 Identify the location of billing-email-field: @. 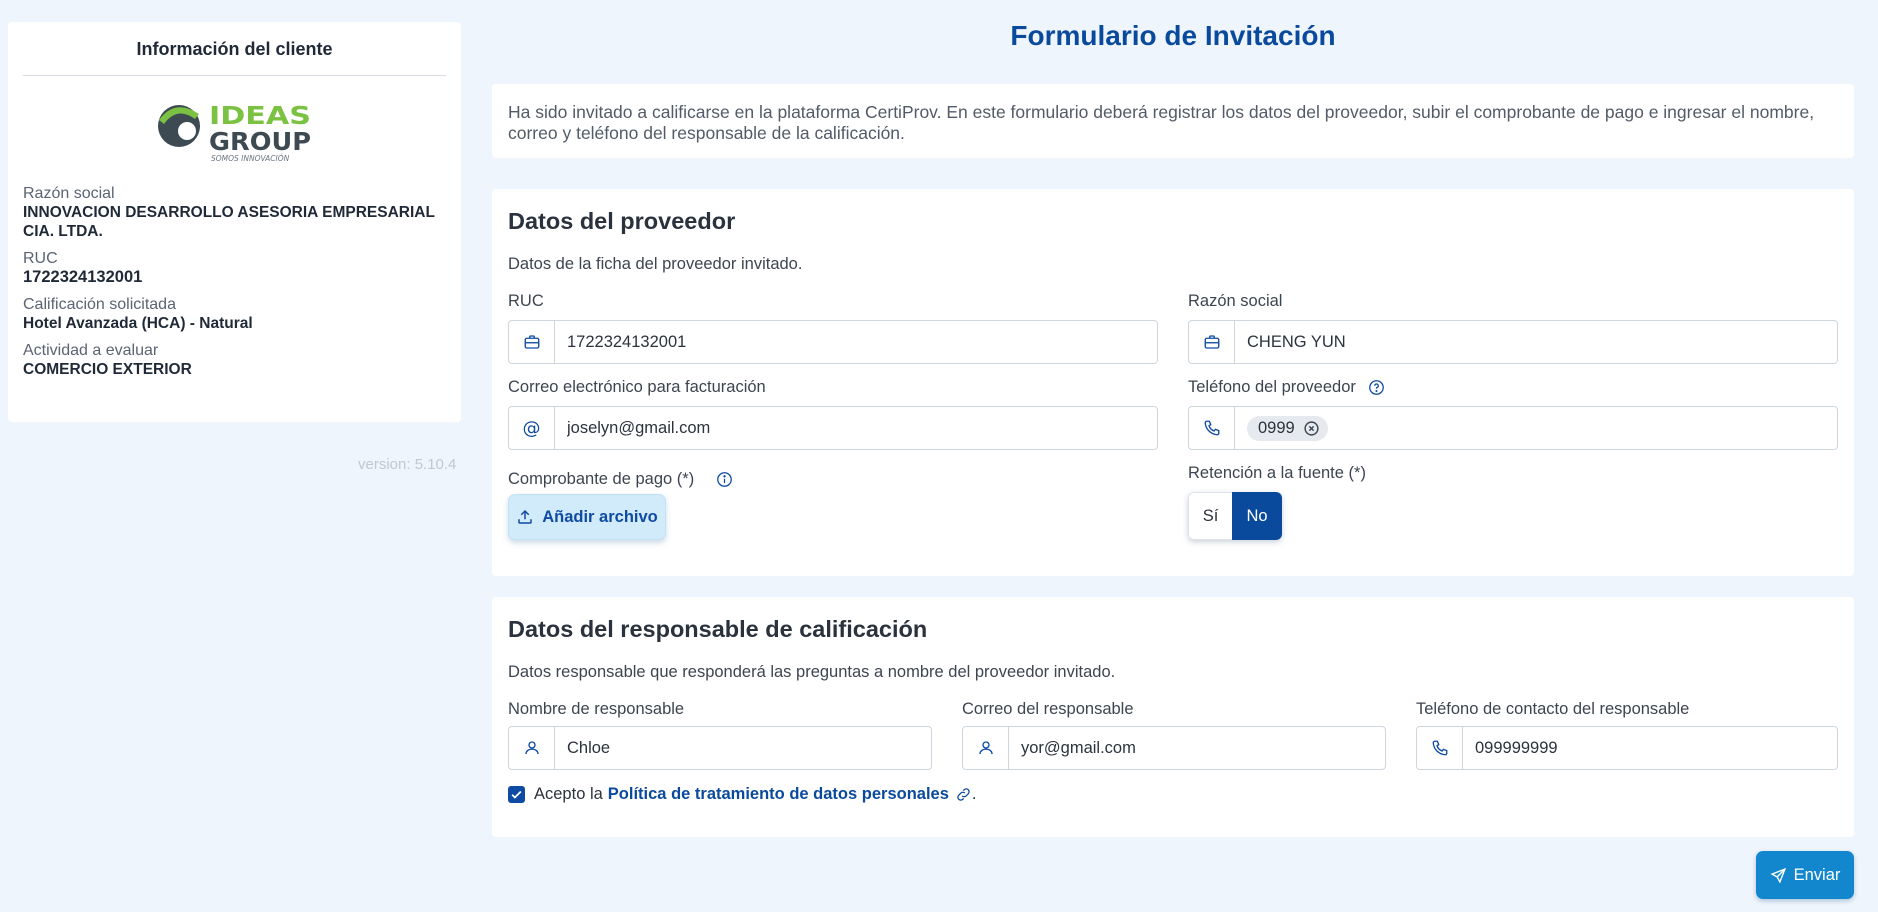
(833, 428).